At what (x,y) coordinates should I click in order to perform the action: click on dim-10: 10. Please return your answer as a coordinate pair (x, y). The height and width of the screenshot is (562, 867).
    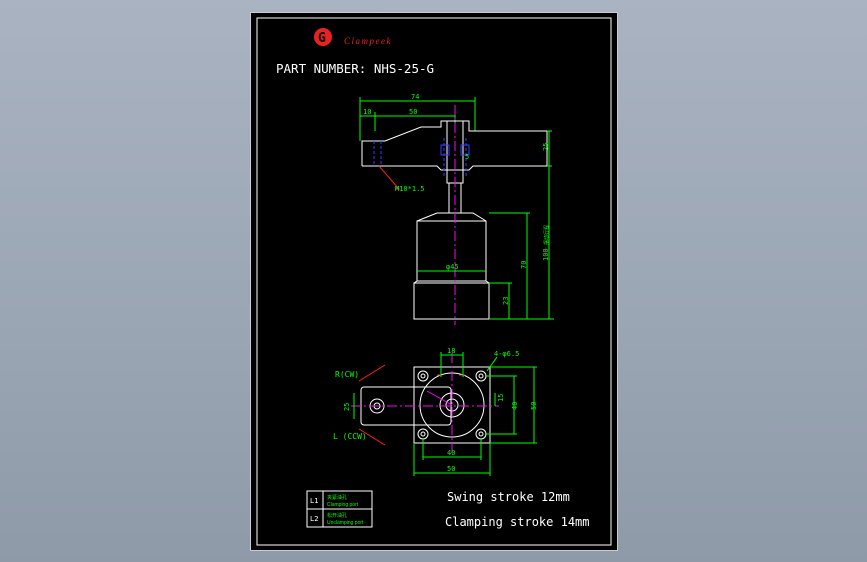
    Looking at the image, I should click on (367, 112).